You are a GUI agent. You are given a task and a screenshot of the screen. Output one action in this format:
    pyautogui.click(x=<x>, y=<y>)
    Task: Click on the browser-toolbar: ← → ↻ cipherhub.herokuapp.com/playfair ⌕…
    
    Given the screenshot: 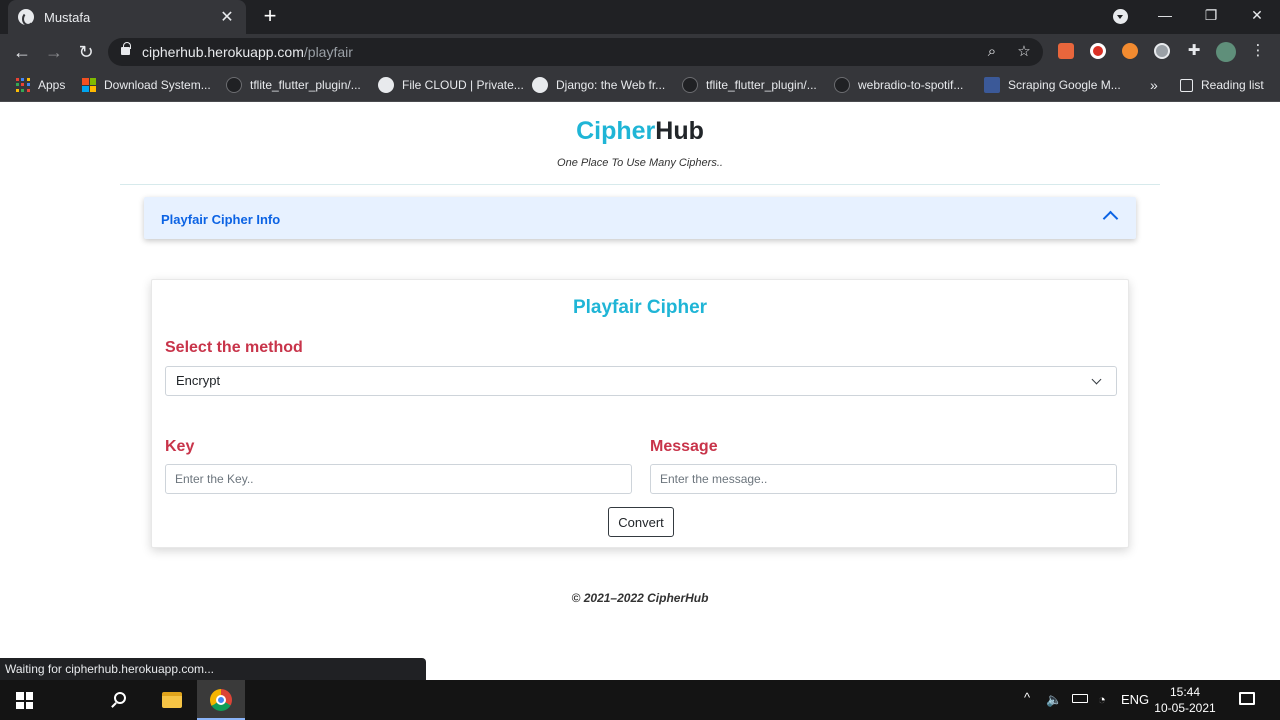 What is the action you would take?
    pyautogui.click(x=640, y=52)
    